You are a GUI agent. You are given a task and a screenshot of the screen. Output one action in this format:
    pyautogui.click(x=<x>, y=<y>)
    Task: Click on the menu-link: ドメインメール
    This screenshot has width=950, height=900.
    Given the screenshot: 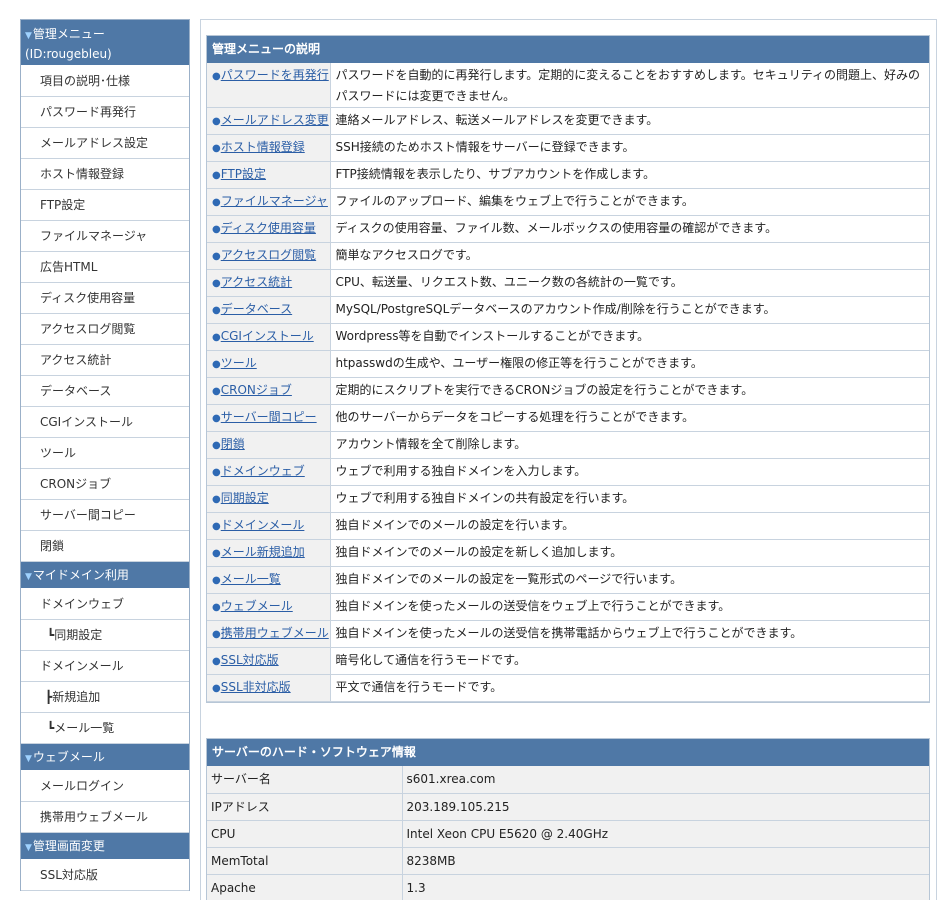 What is the action you would take?
    pyautogui.click(x=263, y=525)
    